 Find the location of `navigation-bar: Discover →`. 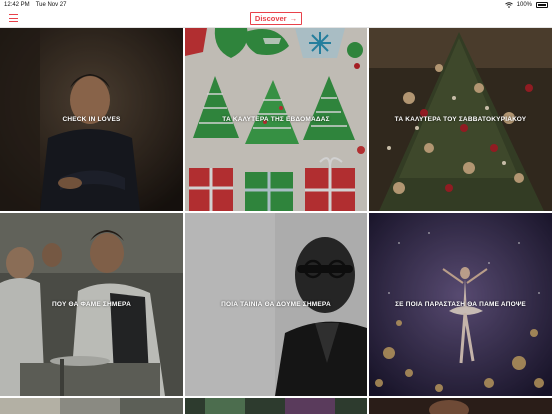

navigation-bar: Discover → is located at coordinates (276, 19).